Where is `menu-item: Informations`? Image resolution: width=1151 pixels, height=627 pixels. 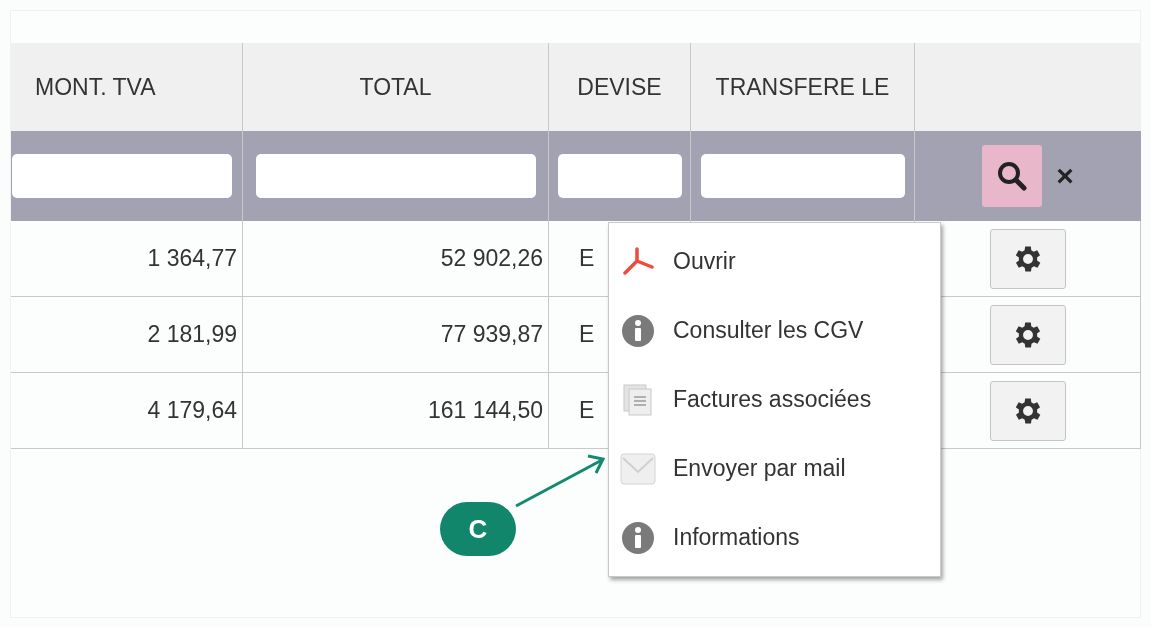
menu-item: Informations is located at coordinates (774, 537).